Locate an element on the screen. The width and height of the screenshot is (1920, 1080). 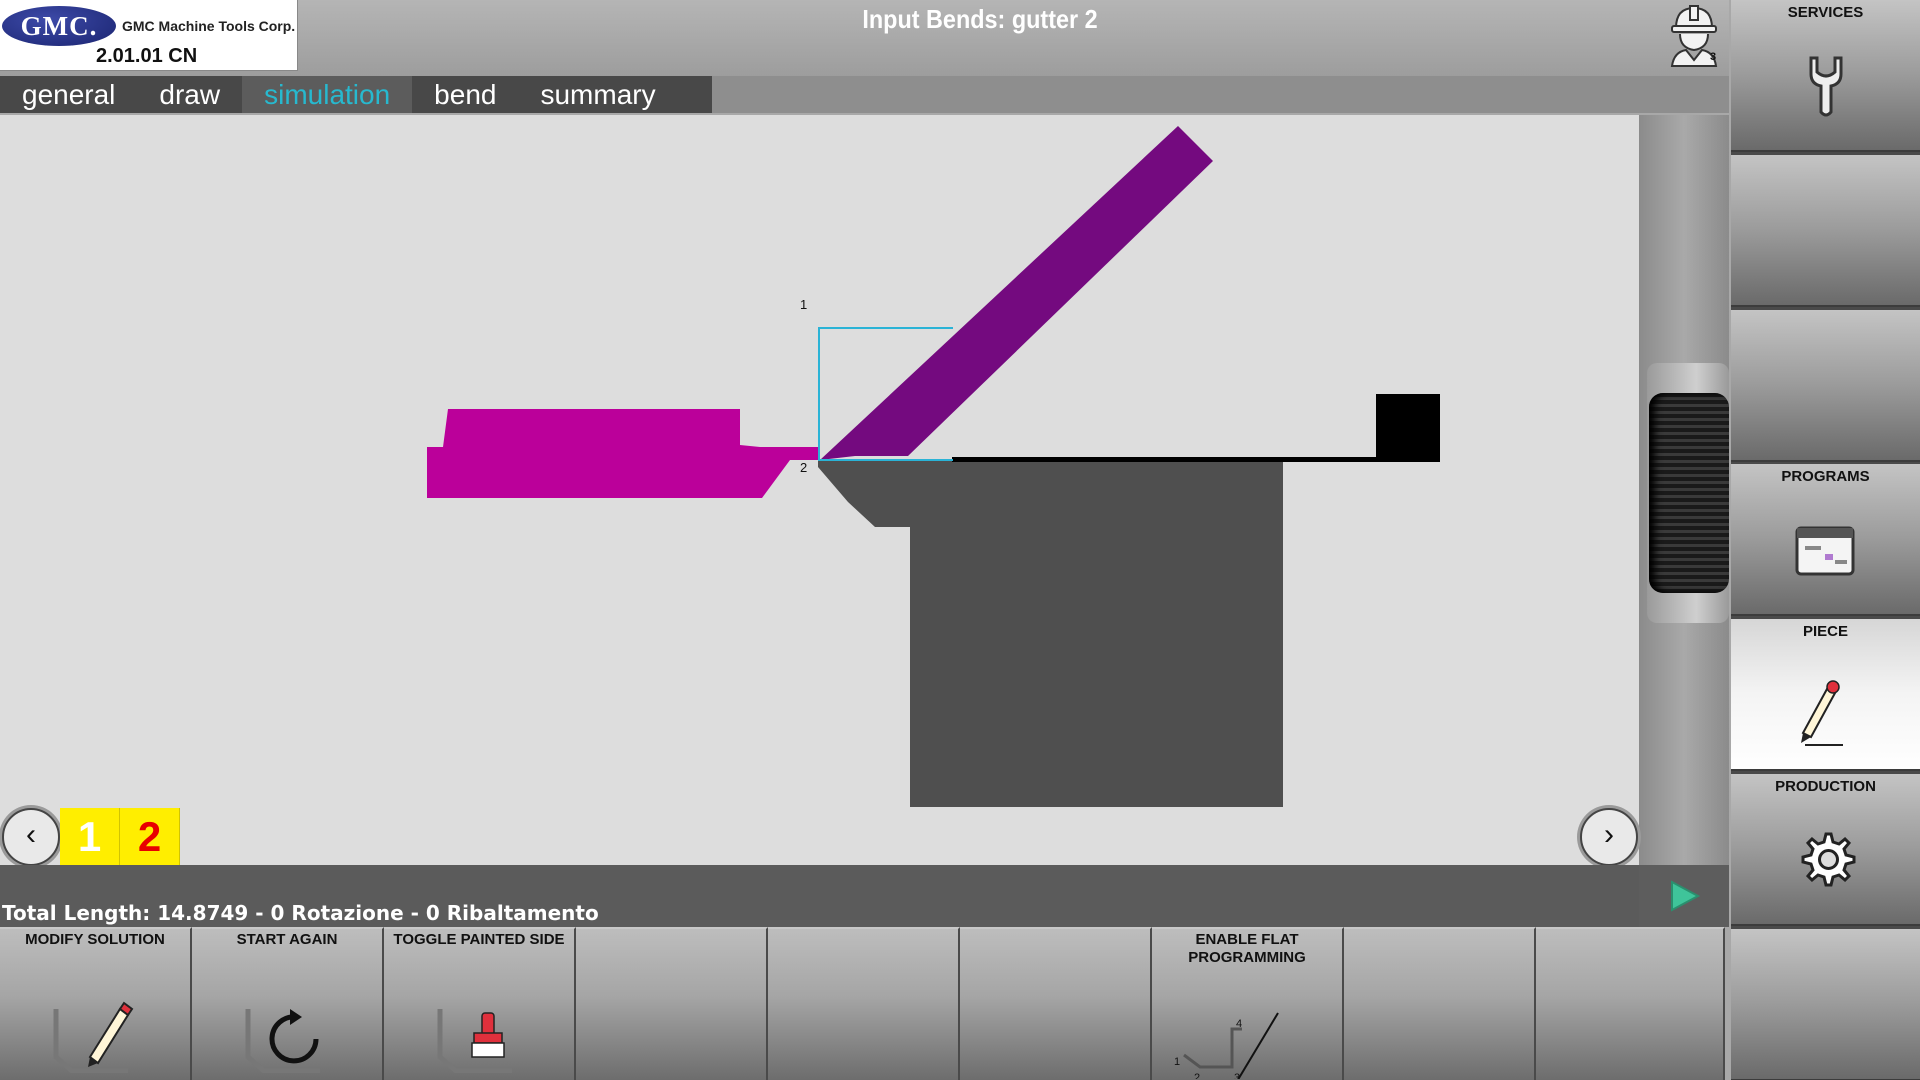
start-again-label: START AGAIN is located at coordinates (287, 939).